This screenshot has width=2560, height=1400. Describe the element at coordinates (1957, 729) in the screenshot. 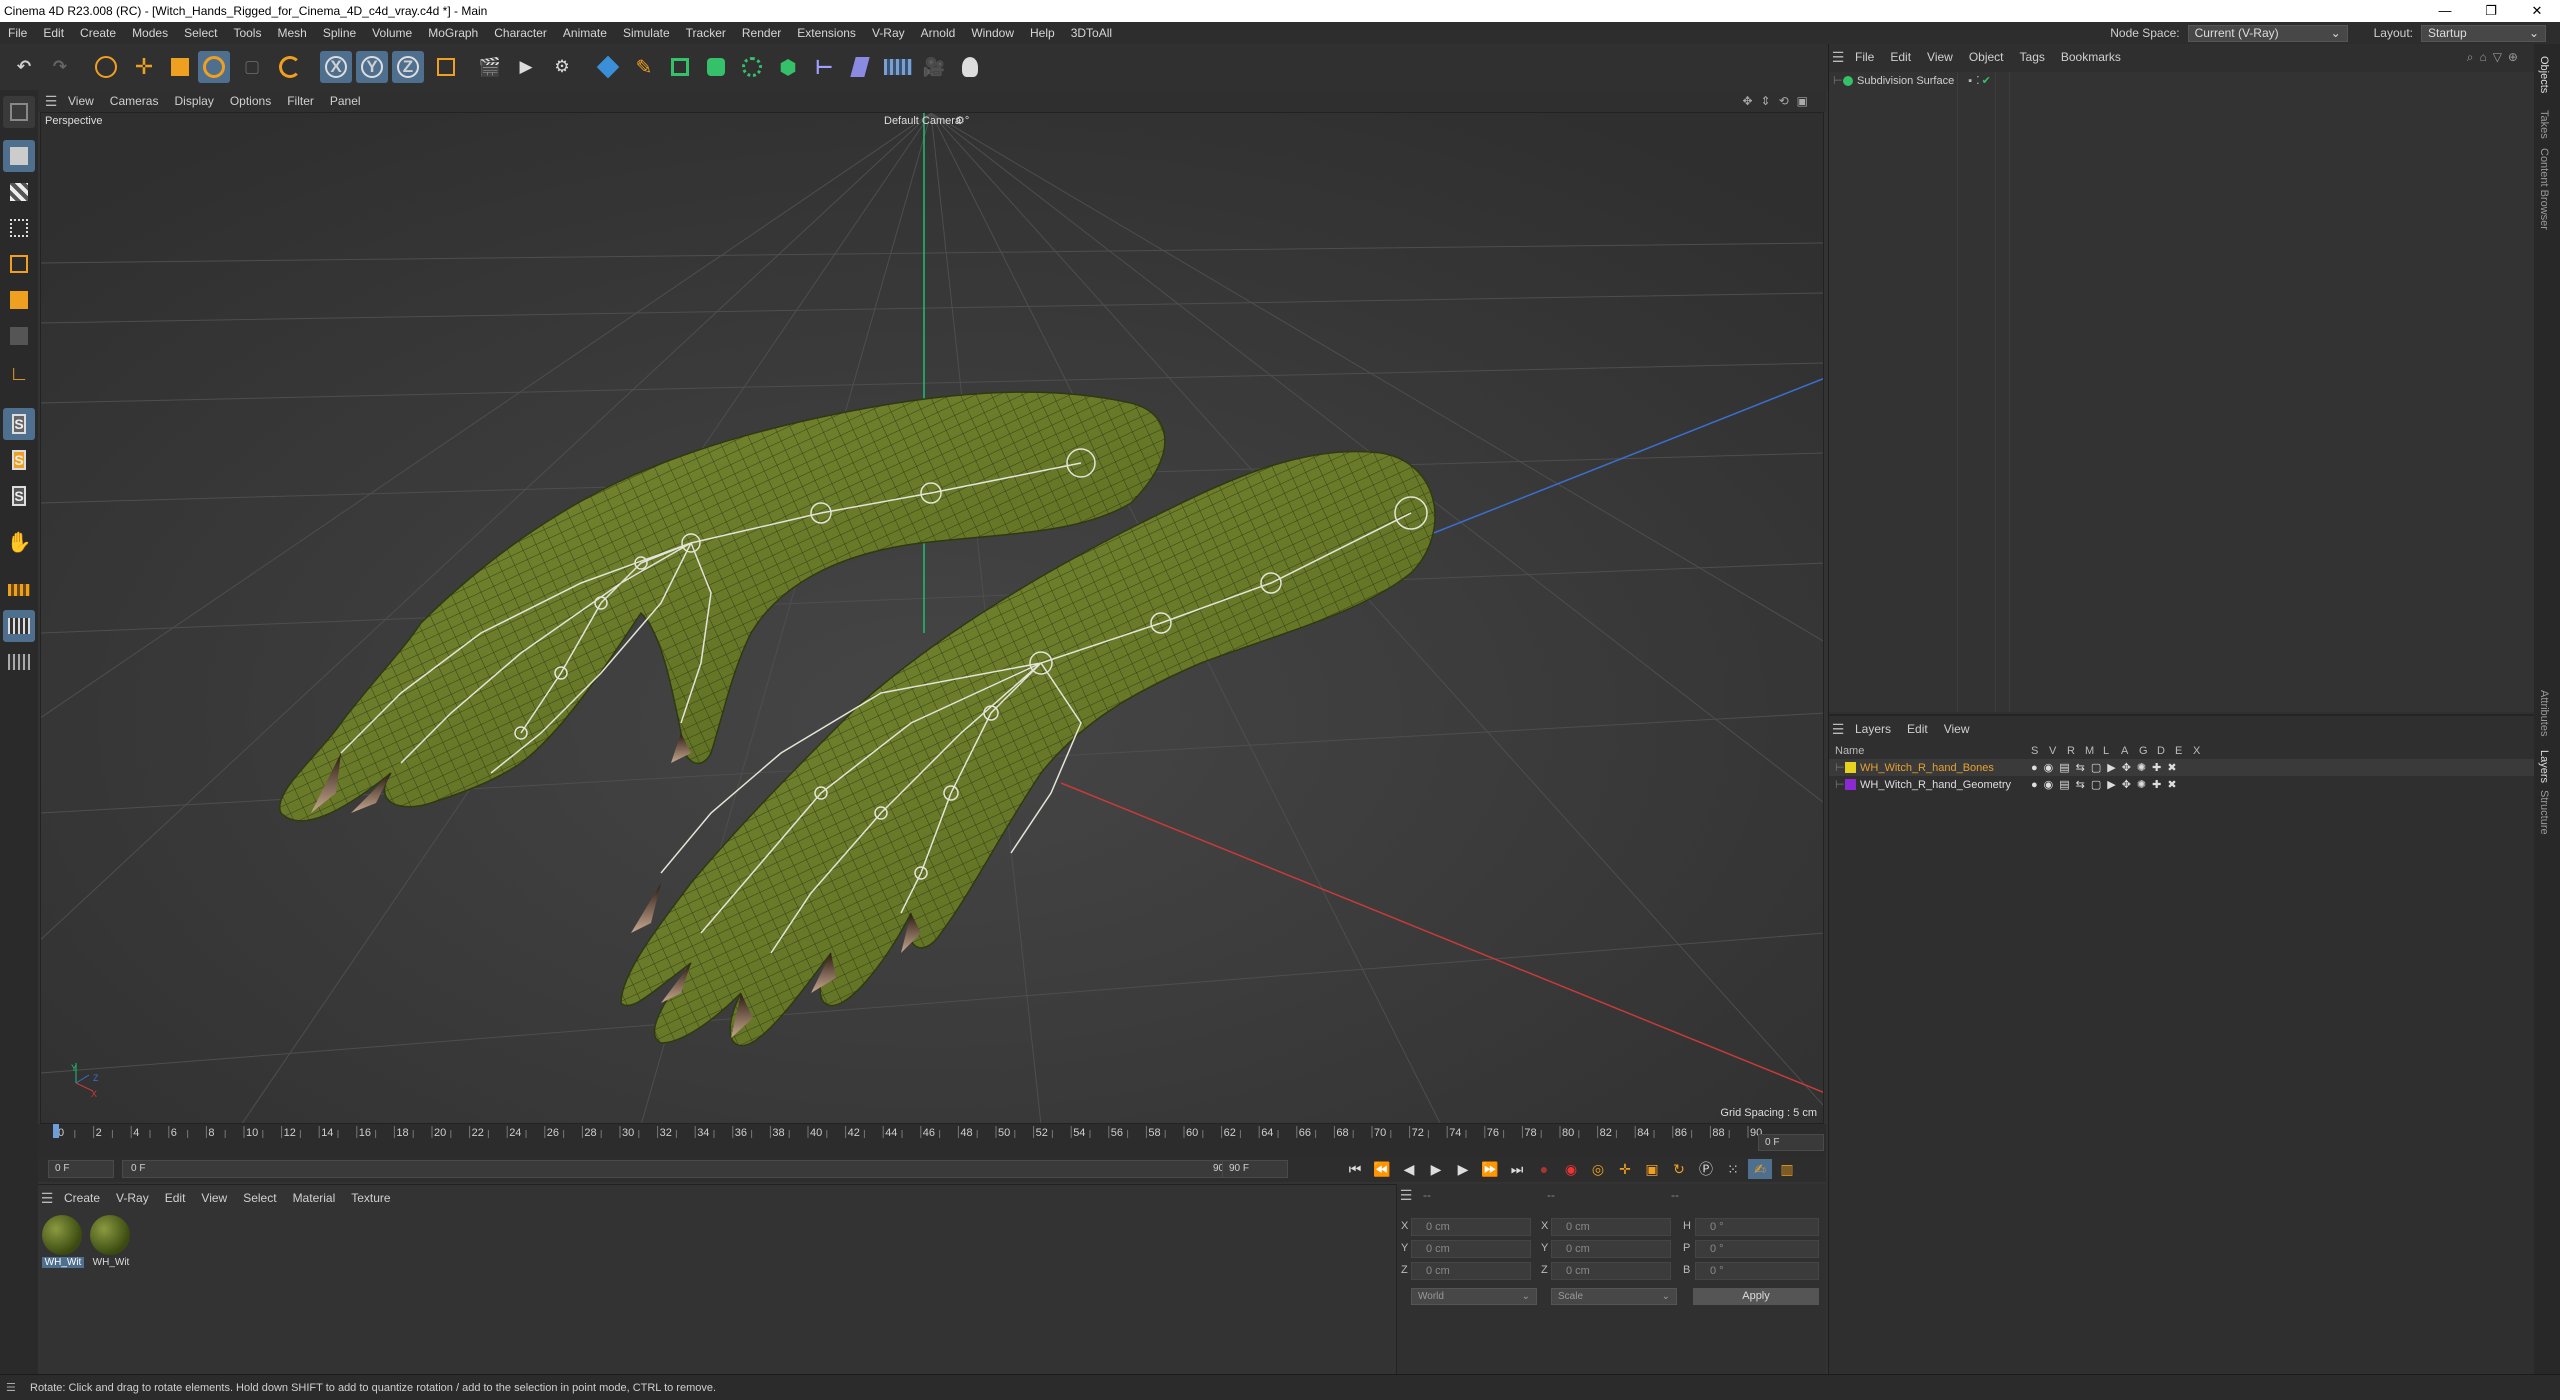

I see `layers-menu-view: View` at that location.